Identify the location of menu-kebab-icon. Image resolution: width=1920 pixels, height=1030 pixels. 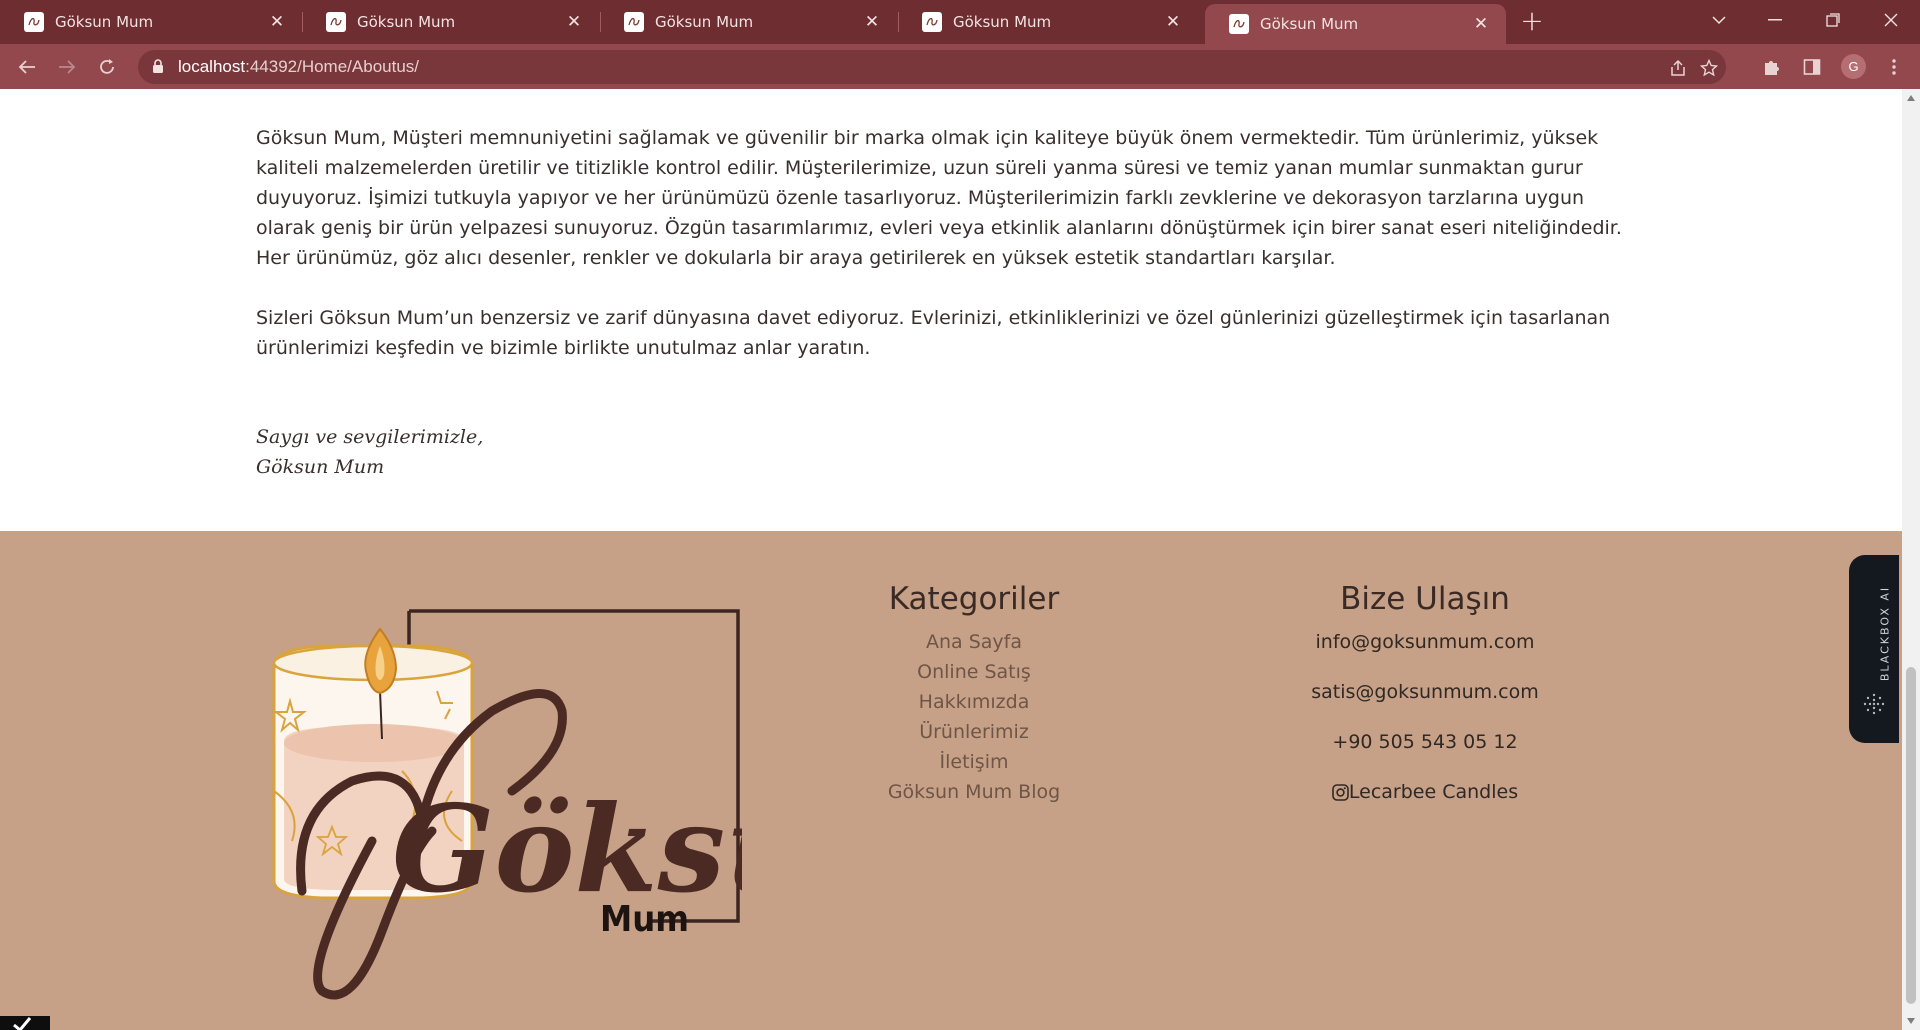
(1894, 67).